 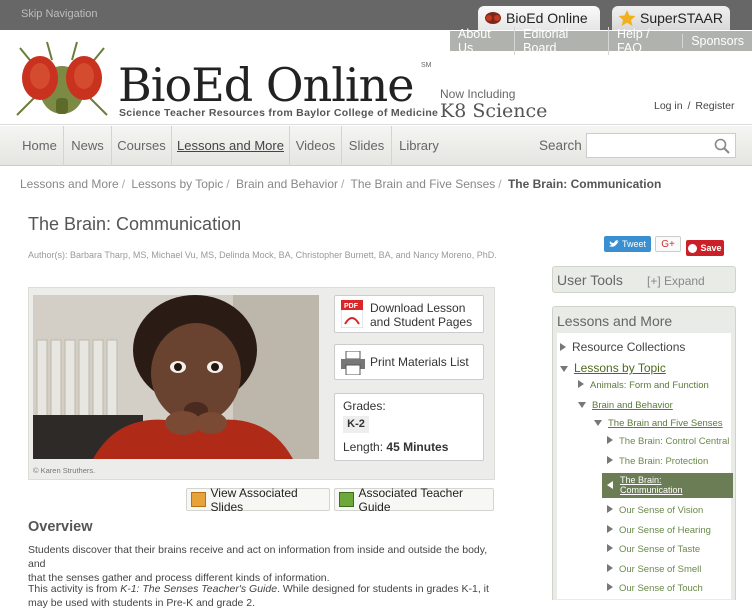 I want to click on brand-name: BioEd Online, so click(x=266, y=85).